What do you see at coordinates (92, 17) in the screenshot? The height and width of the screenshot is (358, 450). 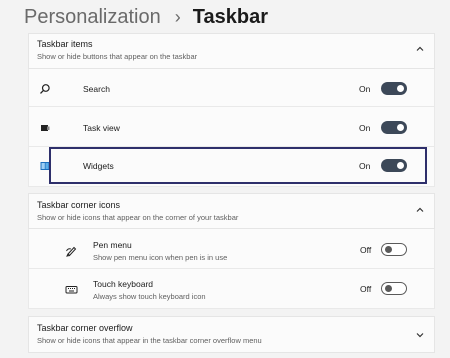 I see `breadcrumb-parent: Personalization` at bounding box center [92, 17].